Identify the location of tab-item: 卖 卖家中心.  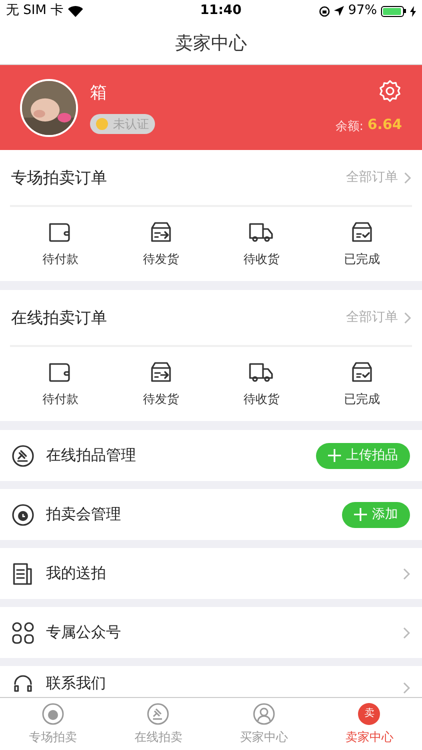
(369, 724).